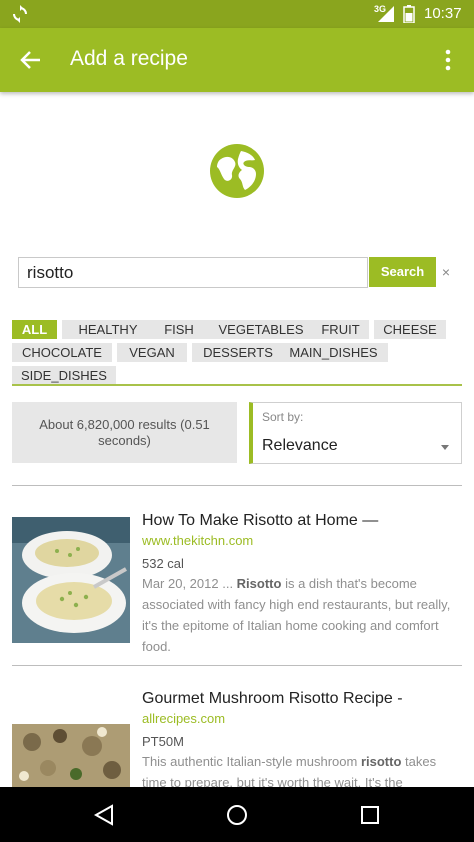 This screenshot has width=474, height=842. I want to click on recipe-meta: 532 cal, so click(163, 563).